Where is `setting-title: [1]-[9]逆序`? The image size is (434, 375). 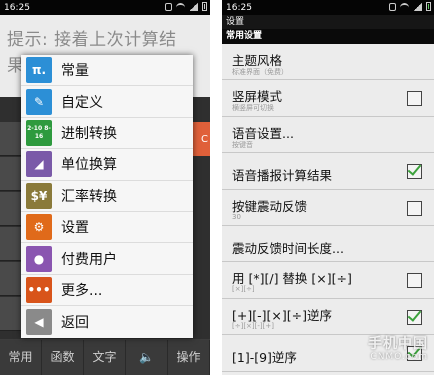 setting-title: [1]-[9]逆序 is located at coordinates (264, 358).